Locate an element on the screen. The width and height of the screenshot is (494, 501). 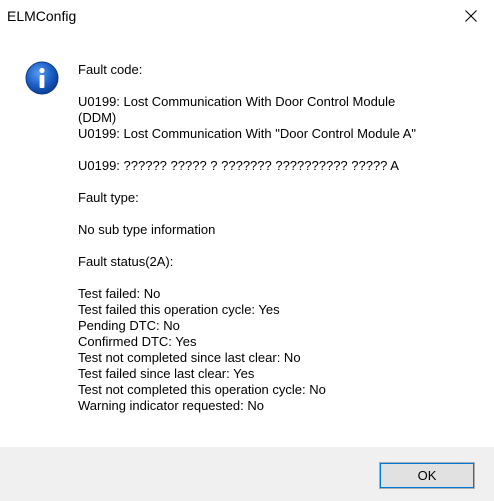
close-button is located at coordinates (471, 16).